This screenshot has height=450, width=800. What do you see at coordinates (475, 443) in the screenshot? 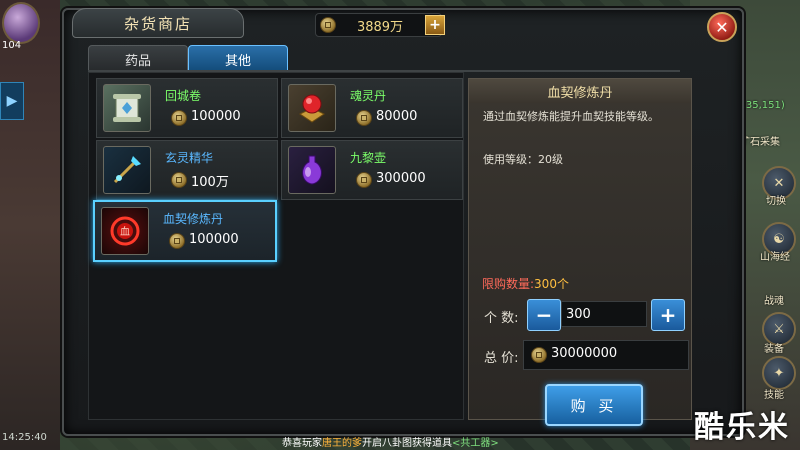
I see `ticker-item: <共工器>` at bounding box center [475, 443].